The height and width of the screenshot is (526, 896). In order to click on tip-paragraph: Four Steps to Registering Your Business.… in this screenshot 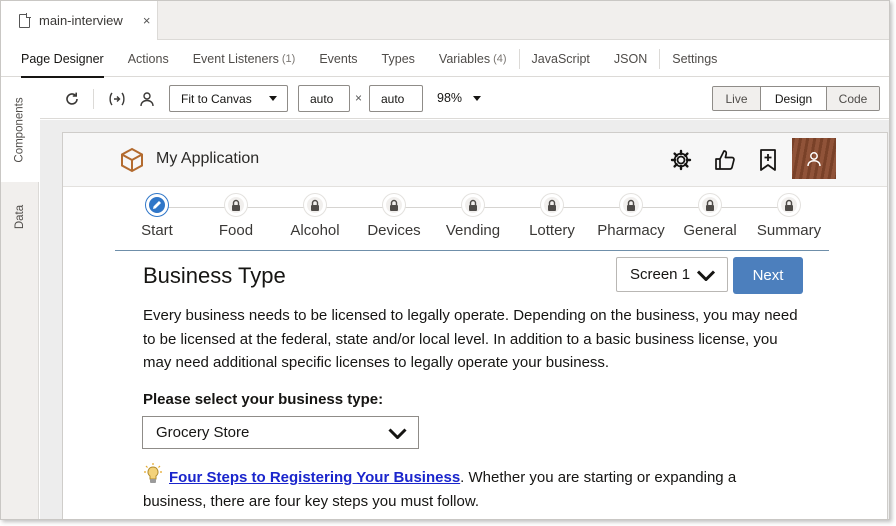, I will do `click(463, 488)`.